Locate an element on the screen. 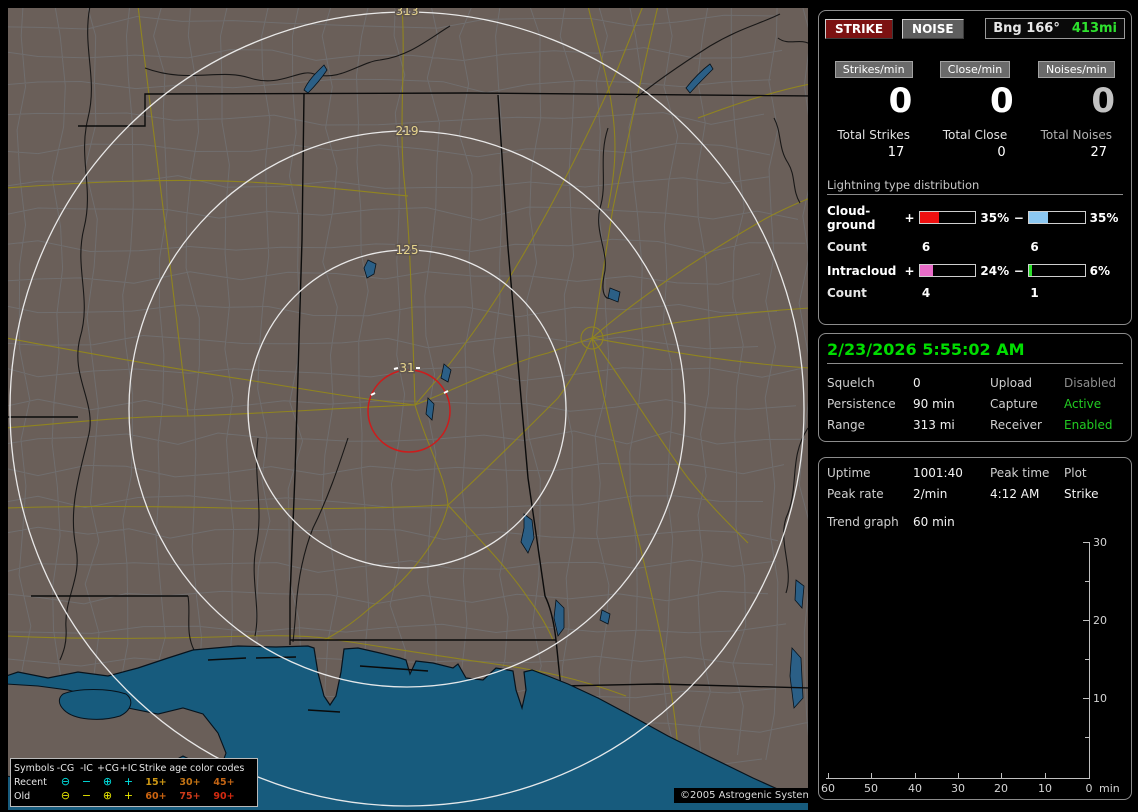  bearing-range: 413mi is located at coordinates (1094, 28).